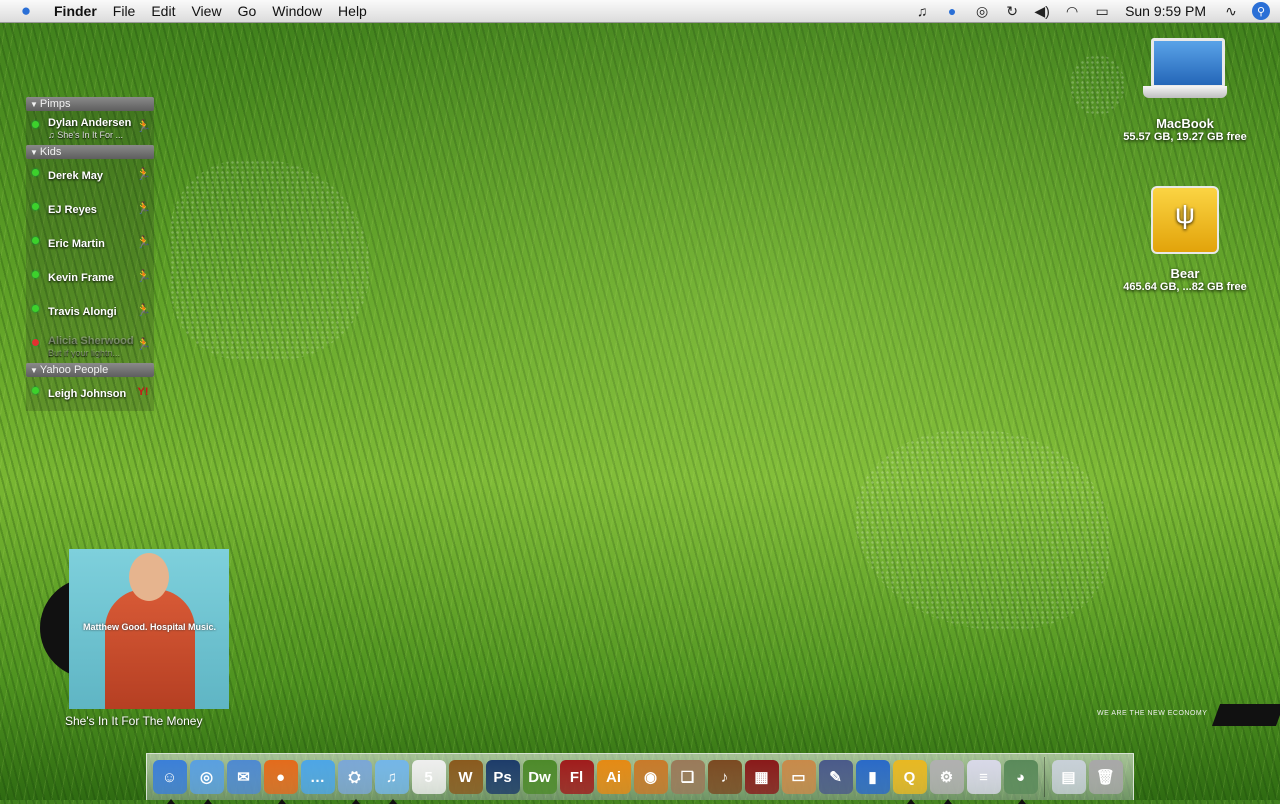 The width and height of the screenshot is (1280, 804). Describe the element at coordinates (35, 342) in the screenshot. I see `away-status-icon` at that location.